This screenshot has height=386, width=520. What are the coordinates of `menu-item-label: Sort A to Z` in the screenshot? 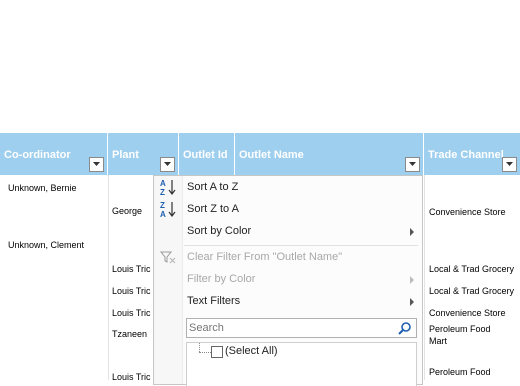 It's located at (213, 187).